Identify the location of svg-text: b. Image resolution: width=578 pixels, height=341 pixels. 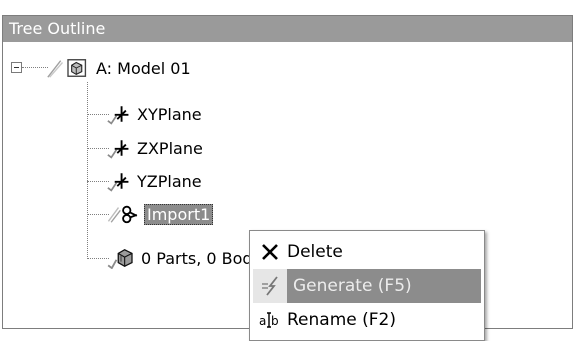
(275, 321).